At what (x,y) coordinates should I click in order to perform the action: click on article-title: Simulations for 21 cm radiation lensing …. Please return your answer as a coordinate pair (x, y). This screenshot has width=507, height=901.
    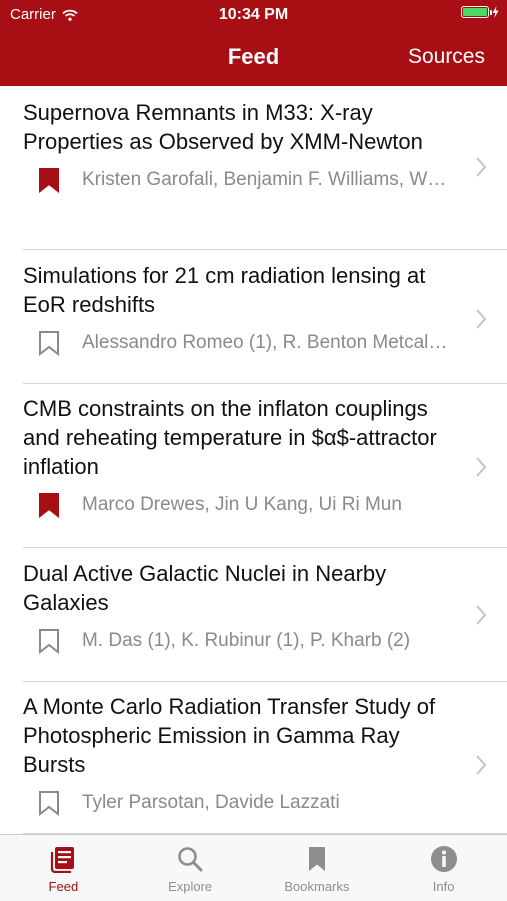
    Looking at the image, I should click on (224, 290).